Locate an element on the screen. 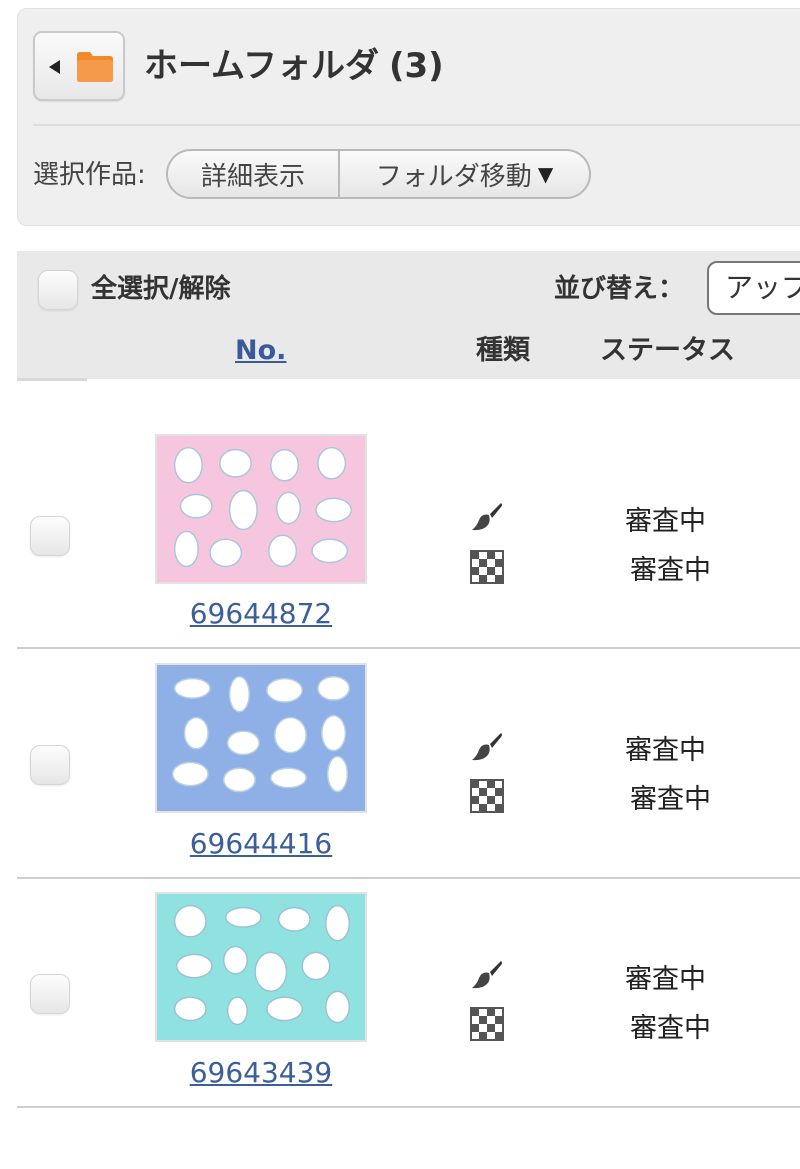 The image size is (800, 1169). artwork-number-link: 69643439 is located at coordinates (261, 1073).